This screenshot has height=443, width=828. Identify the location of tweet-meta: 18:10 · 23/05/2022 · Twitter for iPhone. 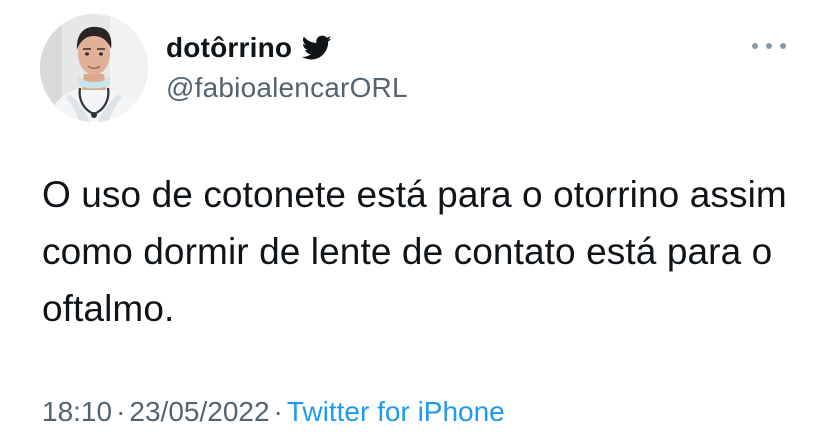
(273, 412).